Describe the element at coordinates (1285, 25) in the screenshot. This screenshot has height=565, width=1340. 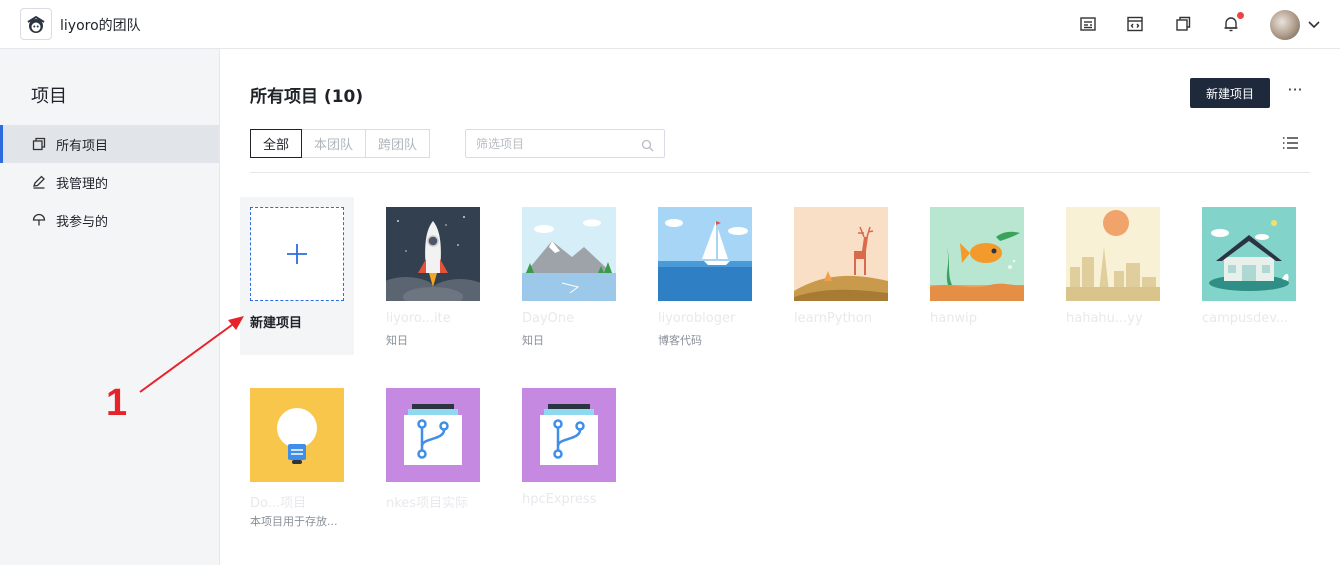
I see `user-avatar` at that location.